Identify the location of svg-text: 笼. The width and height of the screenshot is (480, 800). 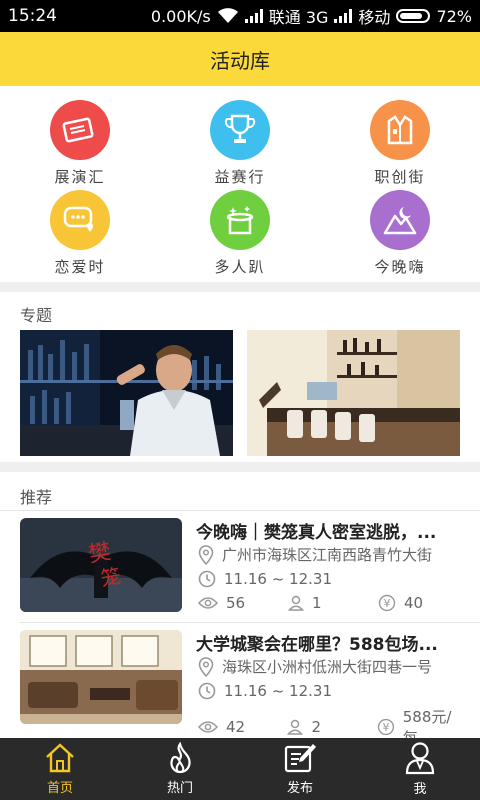
(111, 577).